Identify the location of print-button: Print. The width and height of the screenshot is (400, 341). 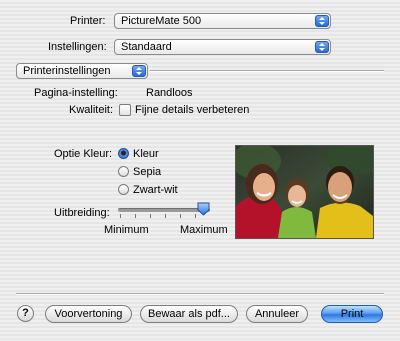
(352, 314).